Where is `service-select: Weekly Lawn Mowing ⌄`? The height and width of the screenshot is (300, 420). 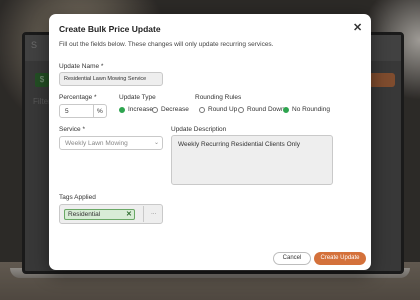 service-select: Weekly Lawn Mowing ⌄ is located at coordinates (111, 143).